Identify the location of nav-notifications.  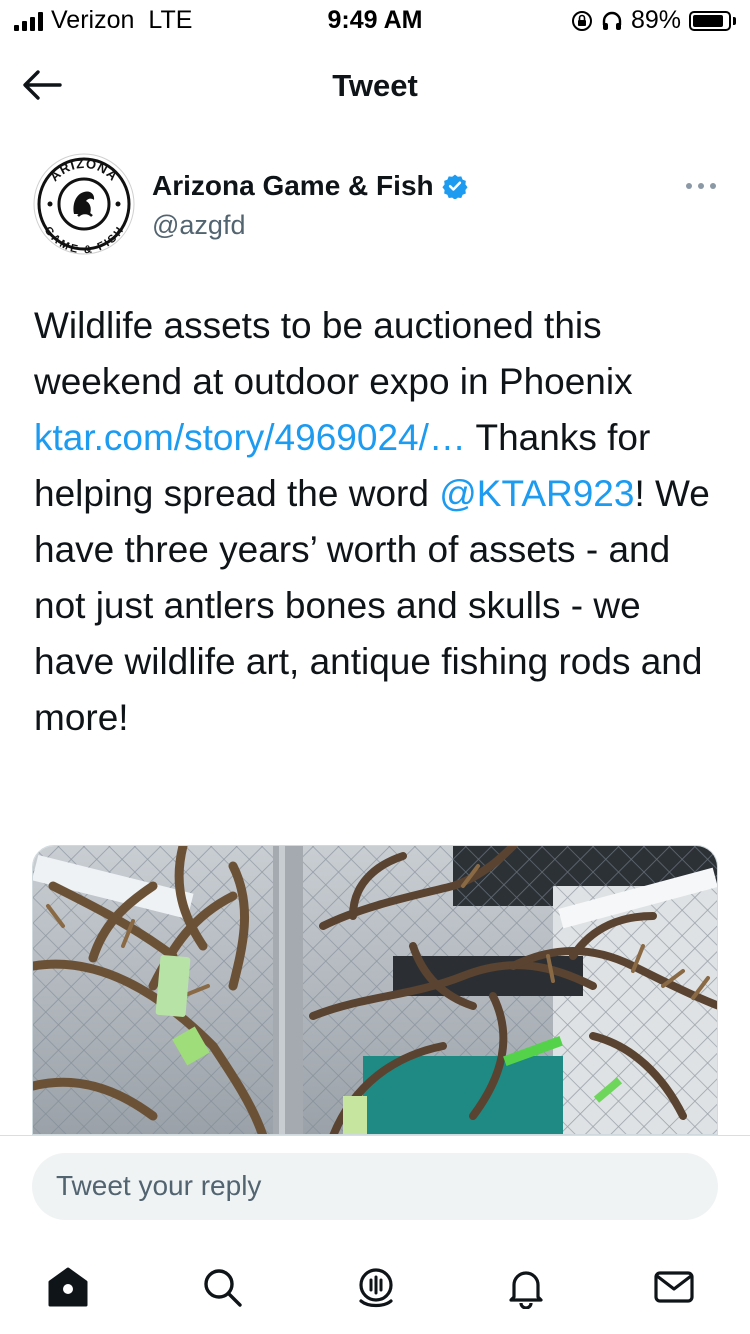
(526, 1287).